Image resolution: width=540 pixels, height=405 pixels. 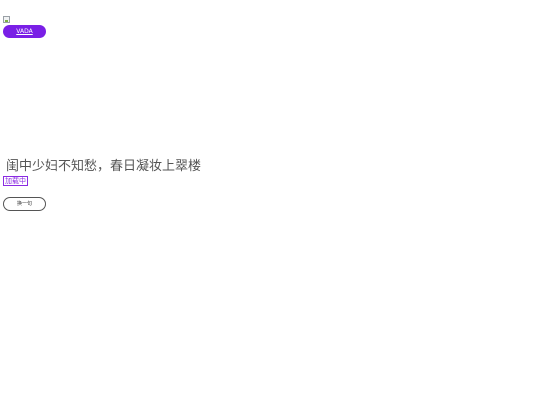 I want to click on refresh-poem-button: 换一句, so click(x=24, y=204).